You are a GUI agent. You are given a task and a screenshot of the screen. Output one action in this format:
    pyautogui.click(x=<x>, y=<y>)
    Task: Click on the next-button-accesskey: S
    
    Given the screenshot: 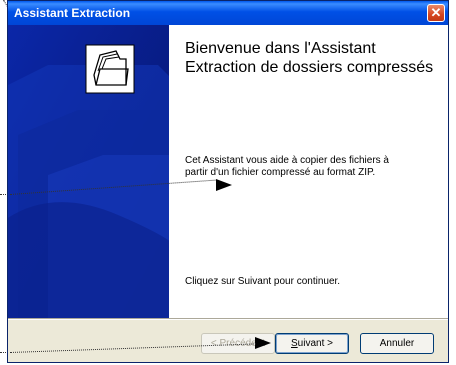 What is the action you would take?
    pyautogui.click(x=294, y=343)
    